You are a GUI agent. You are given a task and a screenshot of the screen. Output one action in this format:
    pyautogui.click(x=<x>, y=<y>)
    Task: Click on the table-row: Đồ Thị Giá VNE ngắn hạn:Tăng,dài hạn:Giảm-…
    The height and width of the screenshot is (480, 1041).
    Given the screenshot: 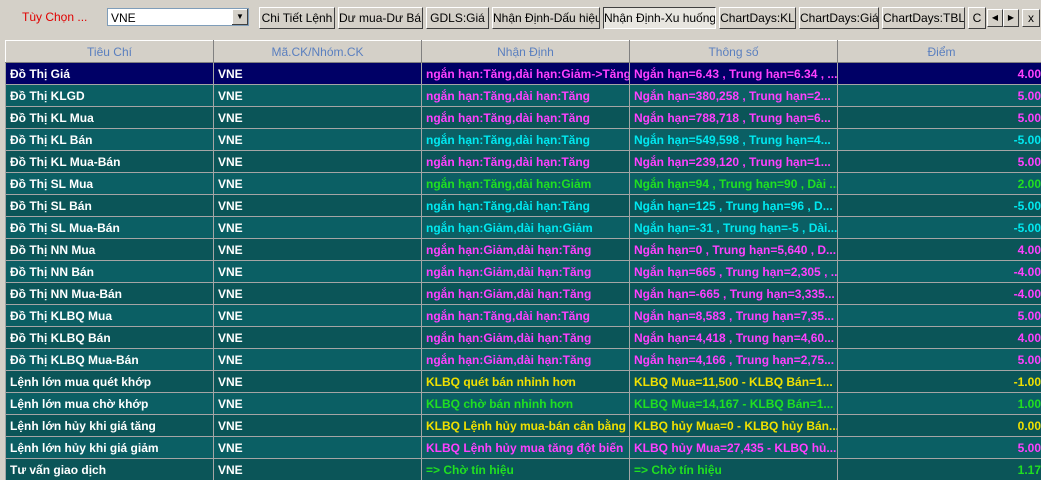 What is the action you would take?
    pyautogui.click(x=523, y=73)
    